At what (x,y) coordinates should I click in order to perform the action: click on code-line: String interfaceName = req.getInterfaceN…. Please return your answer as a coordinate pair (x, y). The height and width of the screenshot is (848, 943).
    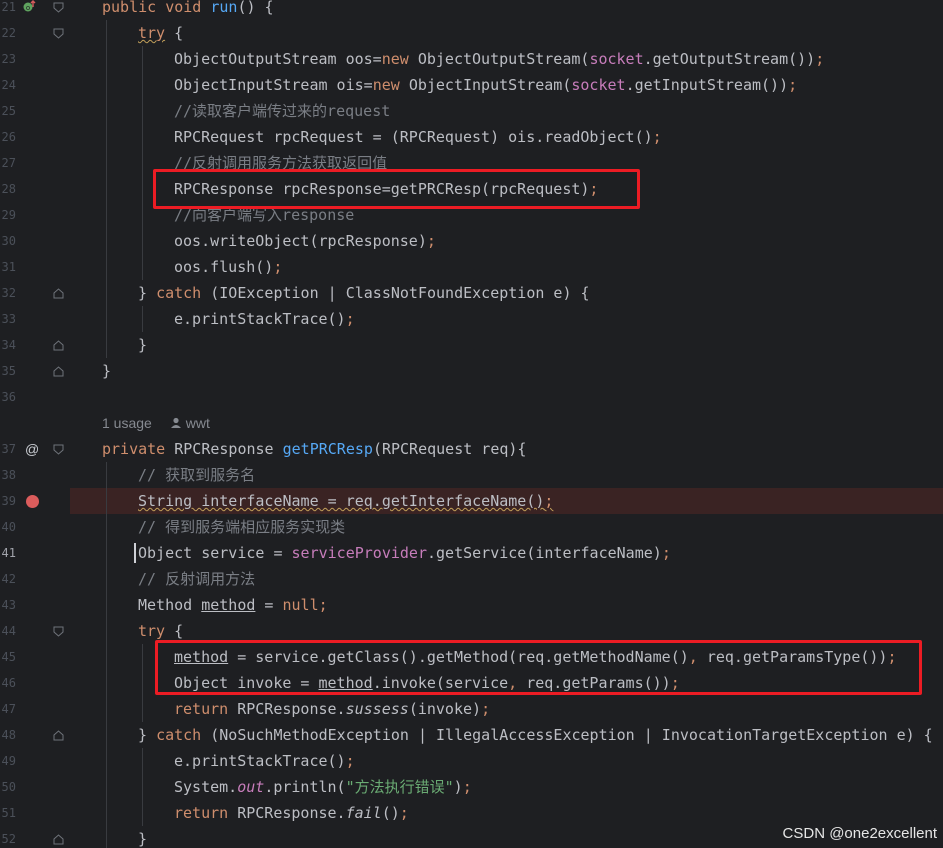
    Looking at the image, I should click on (506, 501).